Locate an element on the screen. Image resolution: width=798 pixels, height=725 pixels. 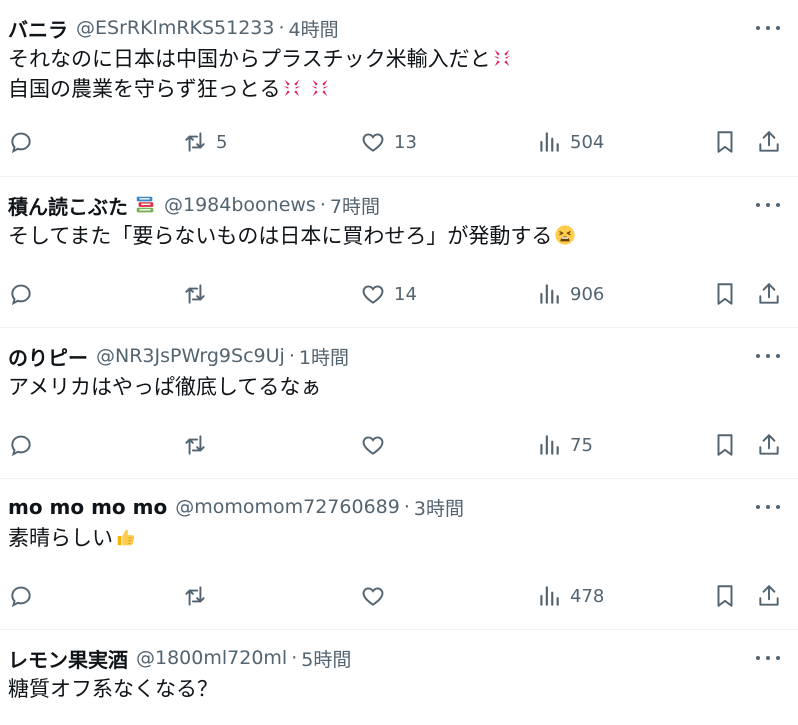
books-emoji is located at coordinates (145, 204).